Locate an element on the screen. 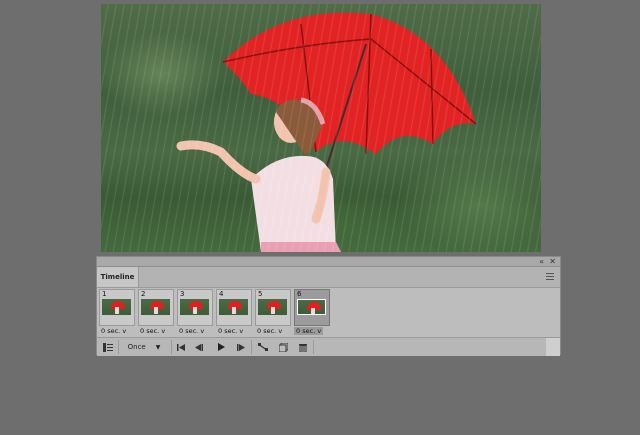 This screenshot has height=435, width=640. chevron-down-icon: ▼ is located at coordinates (158, 347).